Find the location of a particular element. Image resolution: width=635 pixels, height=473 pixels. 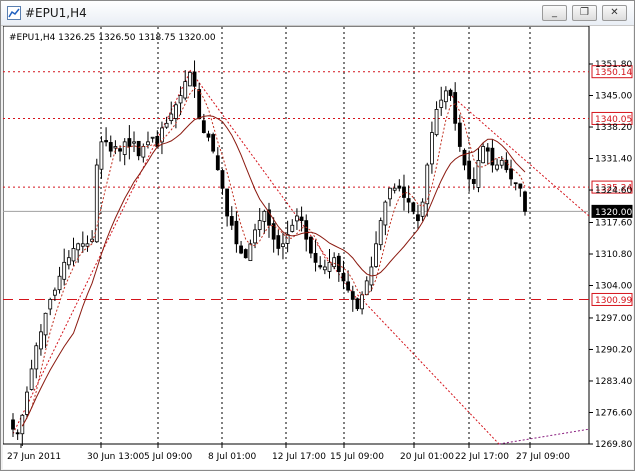

price-label: 1324.60 is located at coordinates (613, 191).